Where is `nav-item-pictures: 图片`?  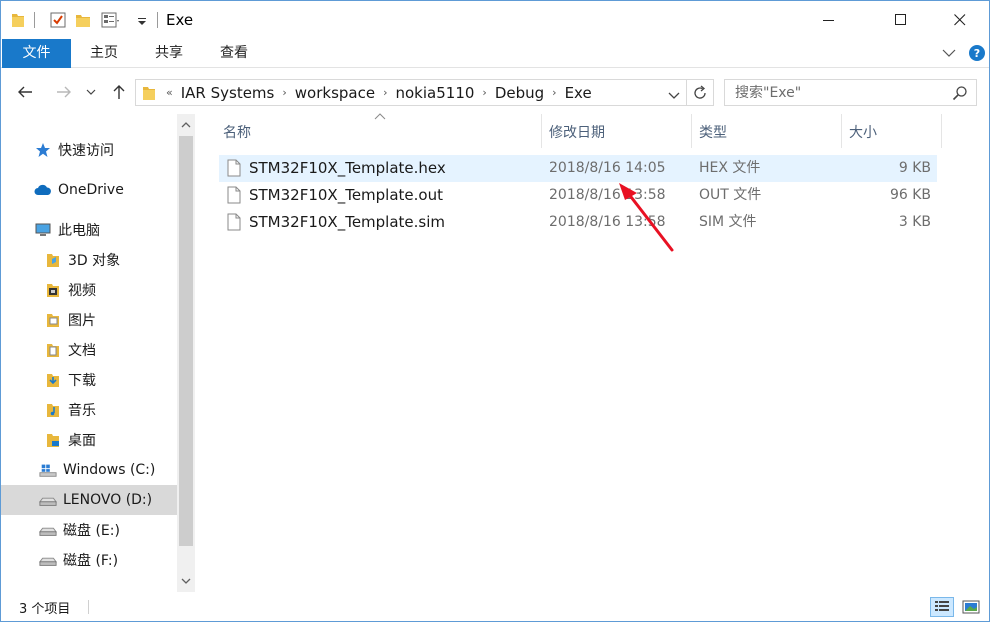
nav-item-pictures: 图片 is located at coordinates (89, 320).